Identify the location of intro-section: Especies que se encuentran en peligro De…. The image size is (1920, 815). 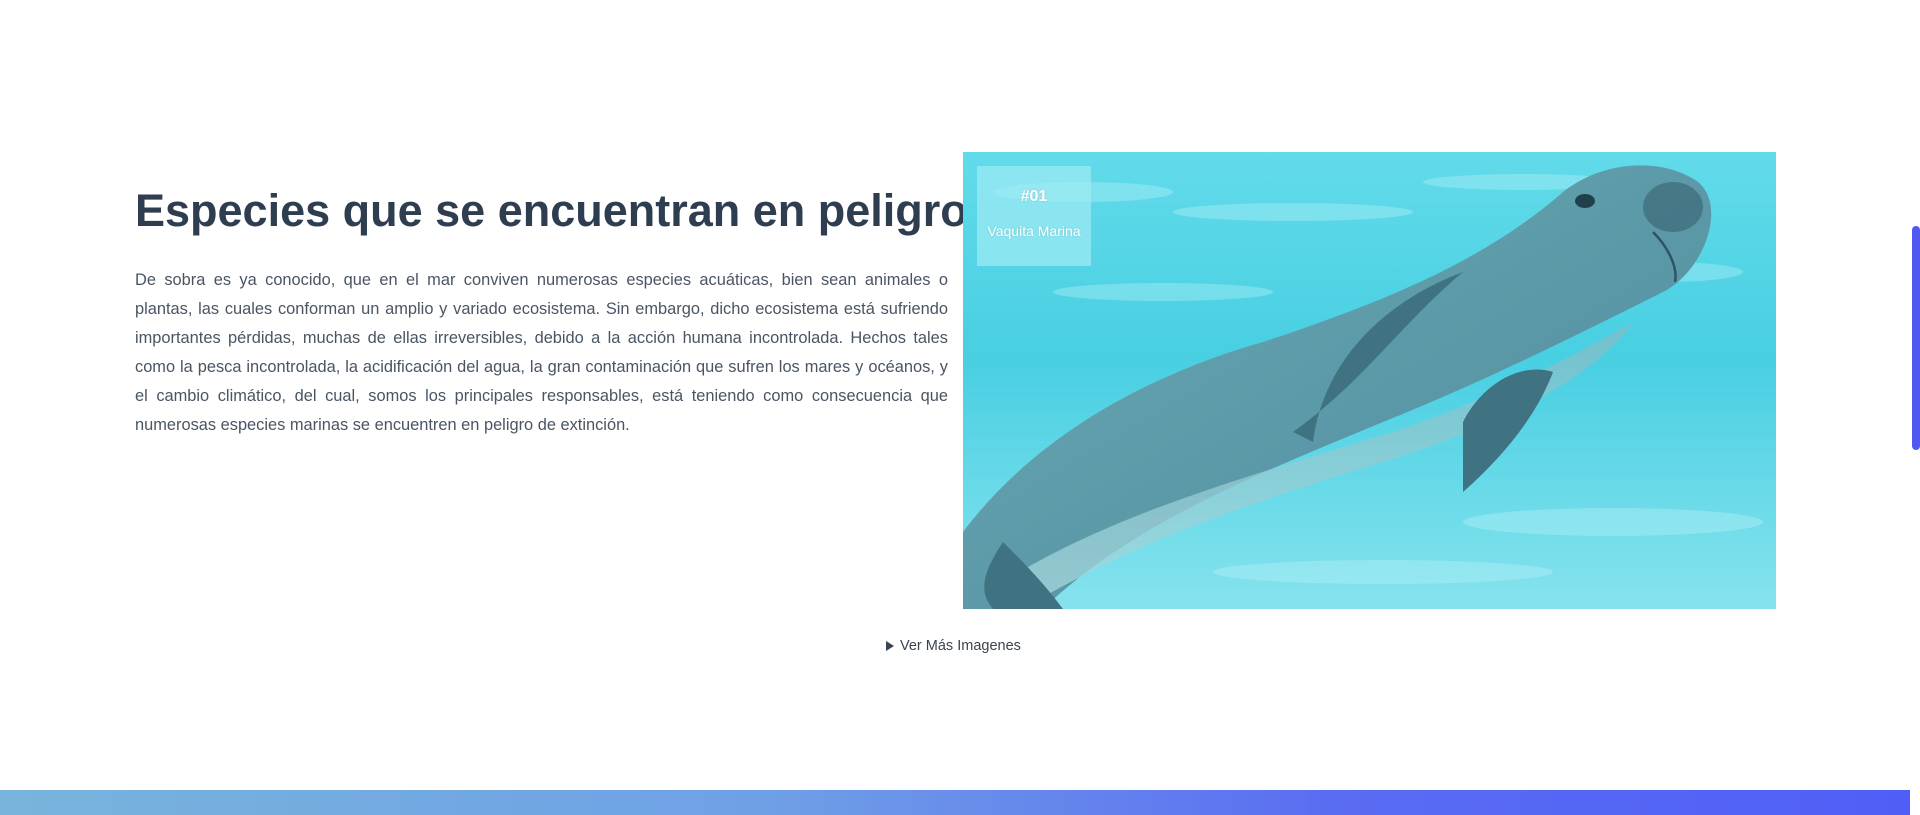
(551, 310).